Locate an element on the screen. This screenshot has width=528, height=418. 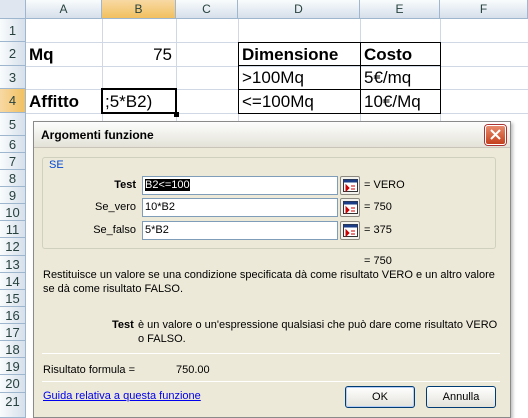
select-all-corner is located at coordinates (13, 9).